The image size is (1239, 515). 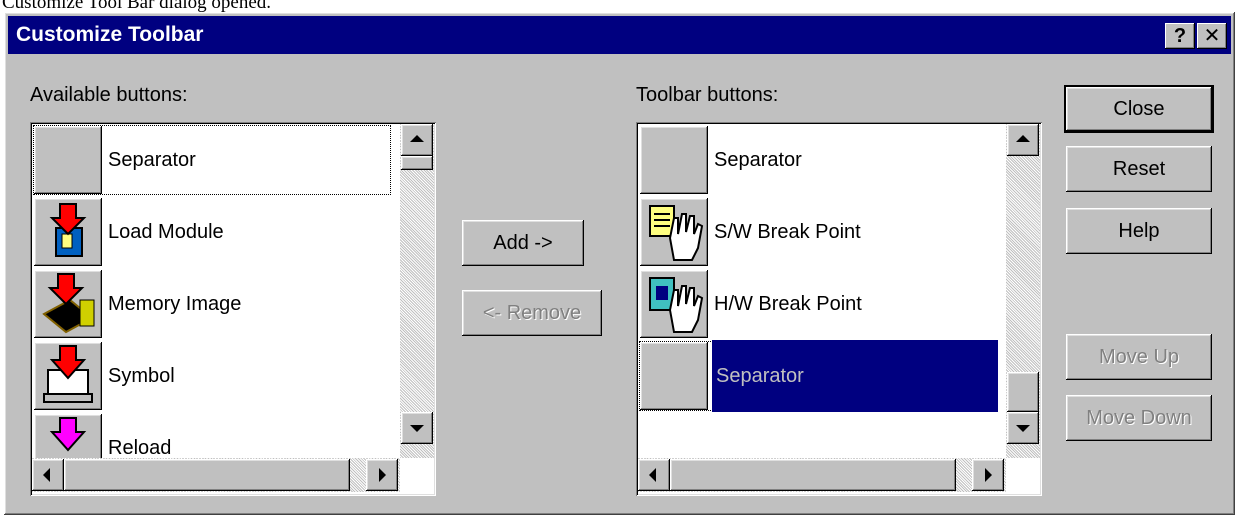 I want to click on sw-breakpoint-icon, so click(x=674, y=232).